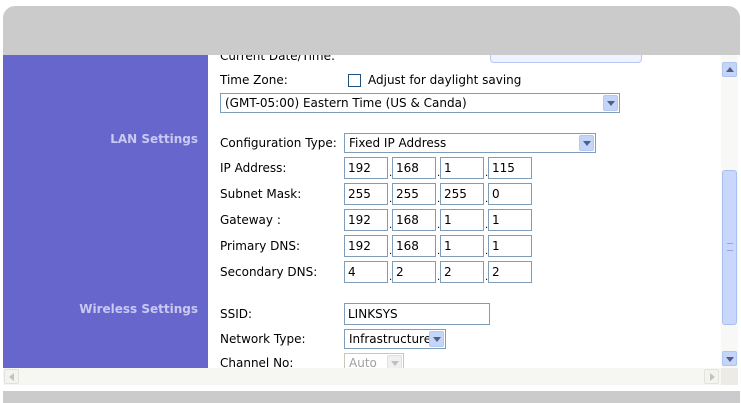  What do you see at coordinates (414, 168) in the screenshot?
I see `ip-address-octet-2: 168` at bounding box center [414, 168].